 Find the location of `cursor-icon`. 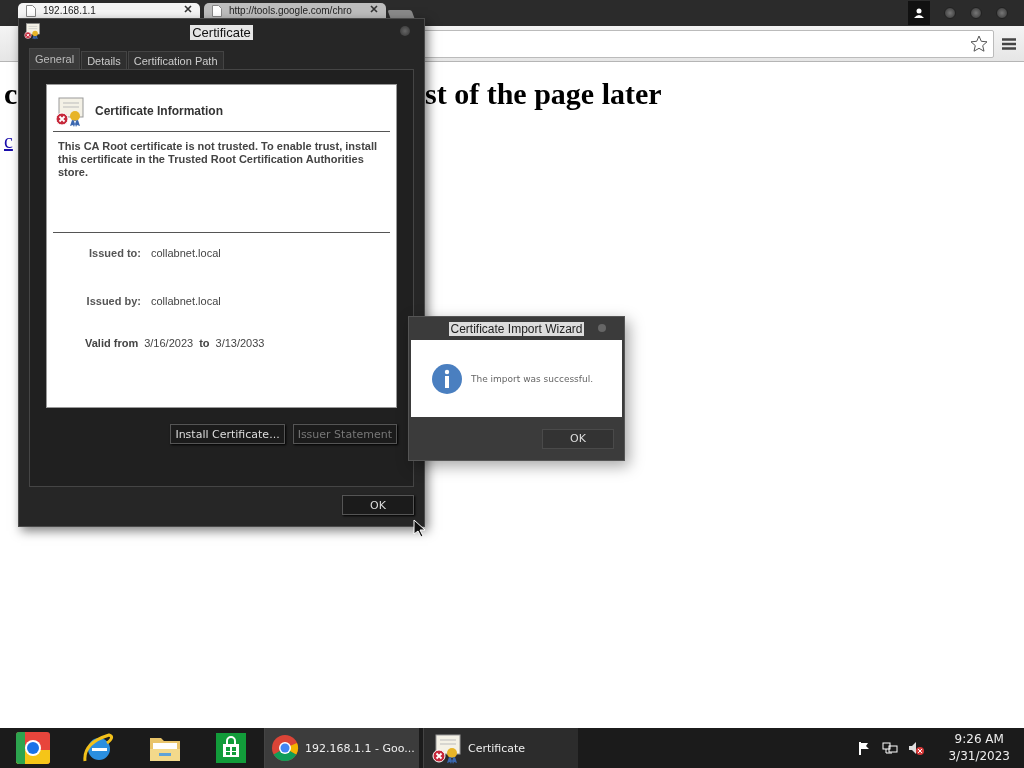

cursor-icon is located at coordinates (419, 528).